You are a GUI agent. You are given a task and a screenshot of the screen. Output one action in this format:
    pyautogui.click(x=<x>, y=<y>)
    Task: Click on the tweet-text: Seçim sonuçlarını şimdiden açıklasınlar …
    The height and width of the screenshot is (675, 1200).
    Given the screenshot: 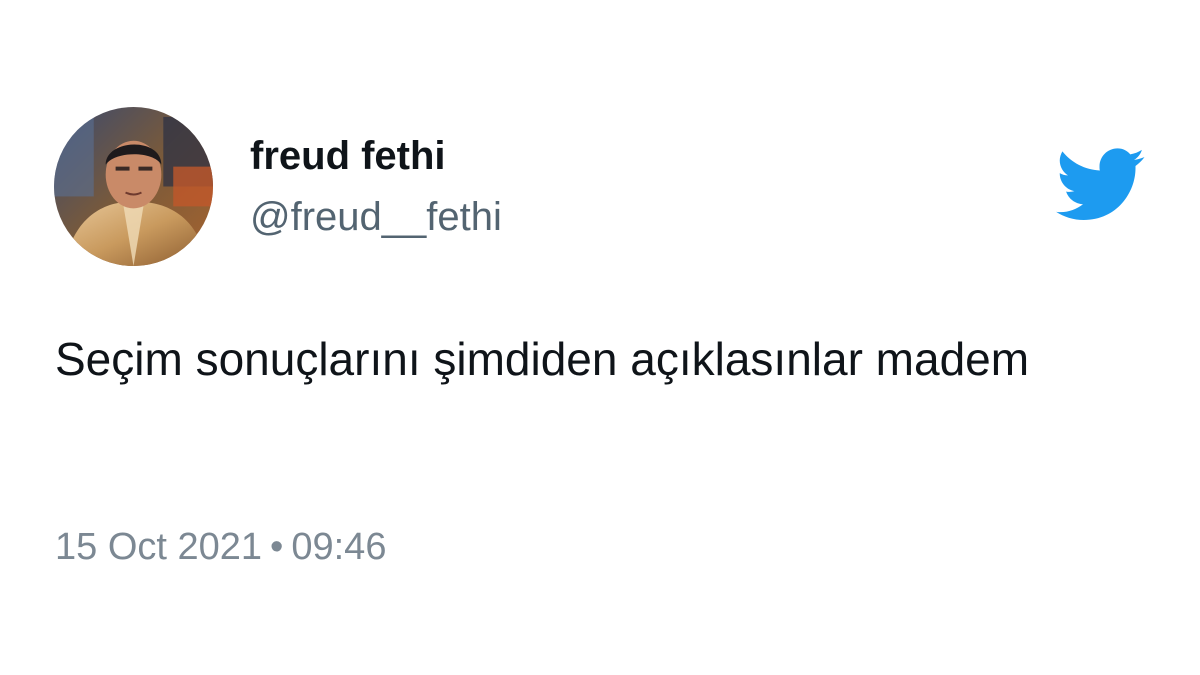 What is the action you would take?
    pyautogui.click(x=542, y=359)
    